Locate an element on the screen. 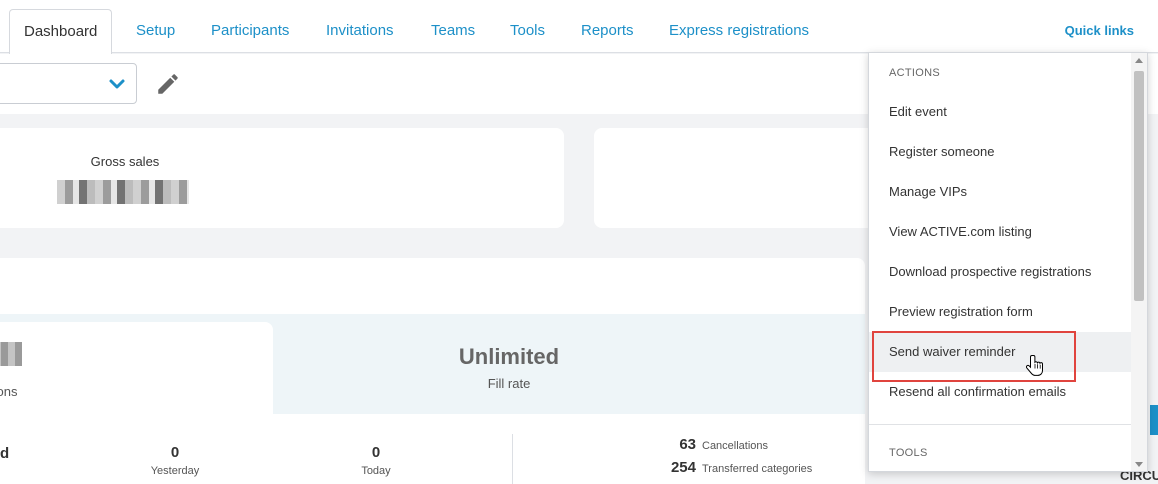 This screenshot has height=484, width=1158. dropdown-scrollbar is located at coordinates (1139, 262).